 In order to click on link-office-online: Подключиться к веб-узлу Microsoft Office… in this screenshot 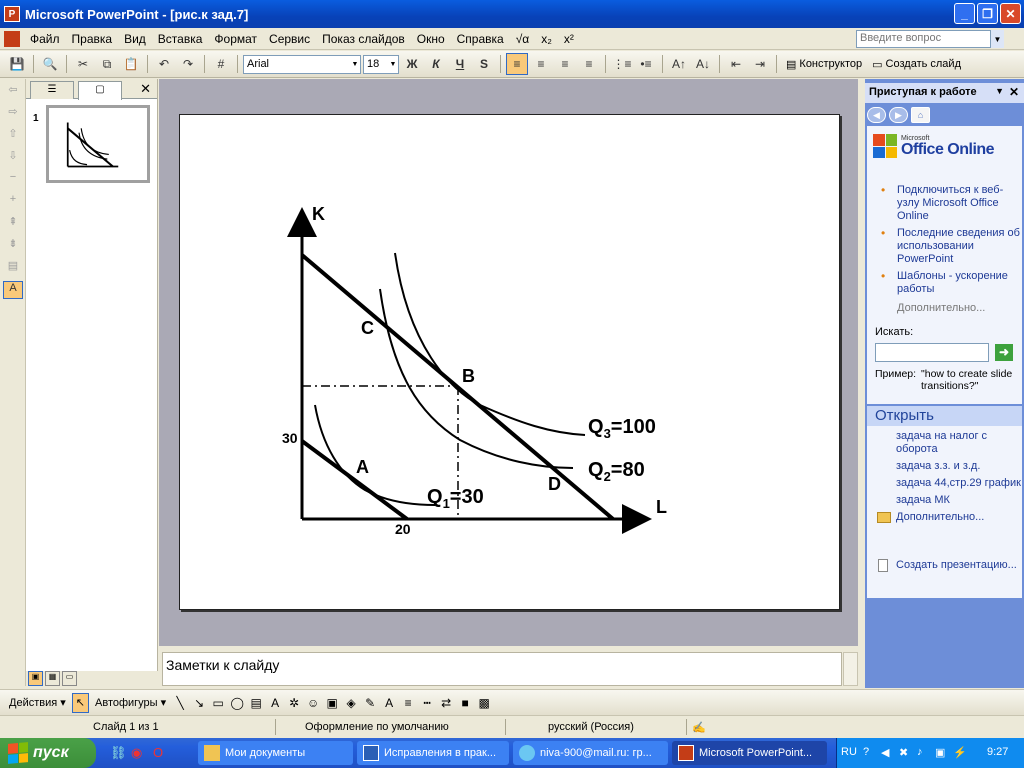, I will do `click(949, 203)`.